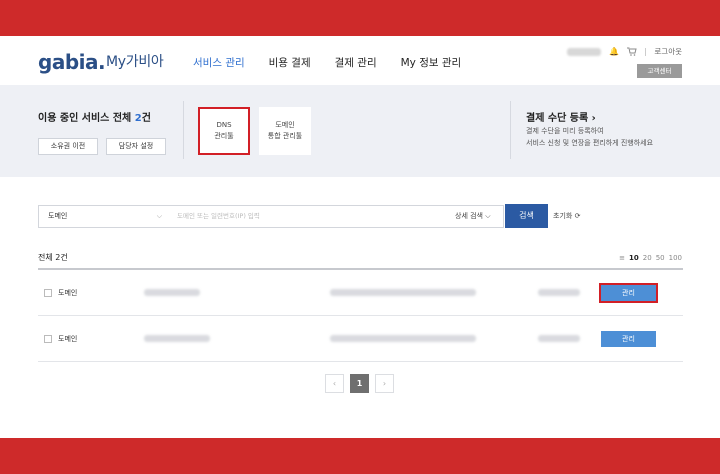  Describe the element at coordinates (360, 18) in the screenshot. I see `top-red-band` at that location.